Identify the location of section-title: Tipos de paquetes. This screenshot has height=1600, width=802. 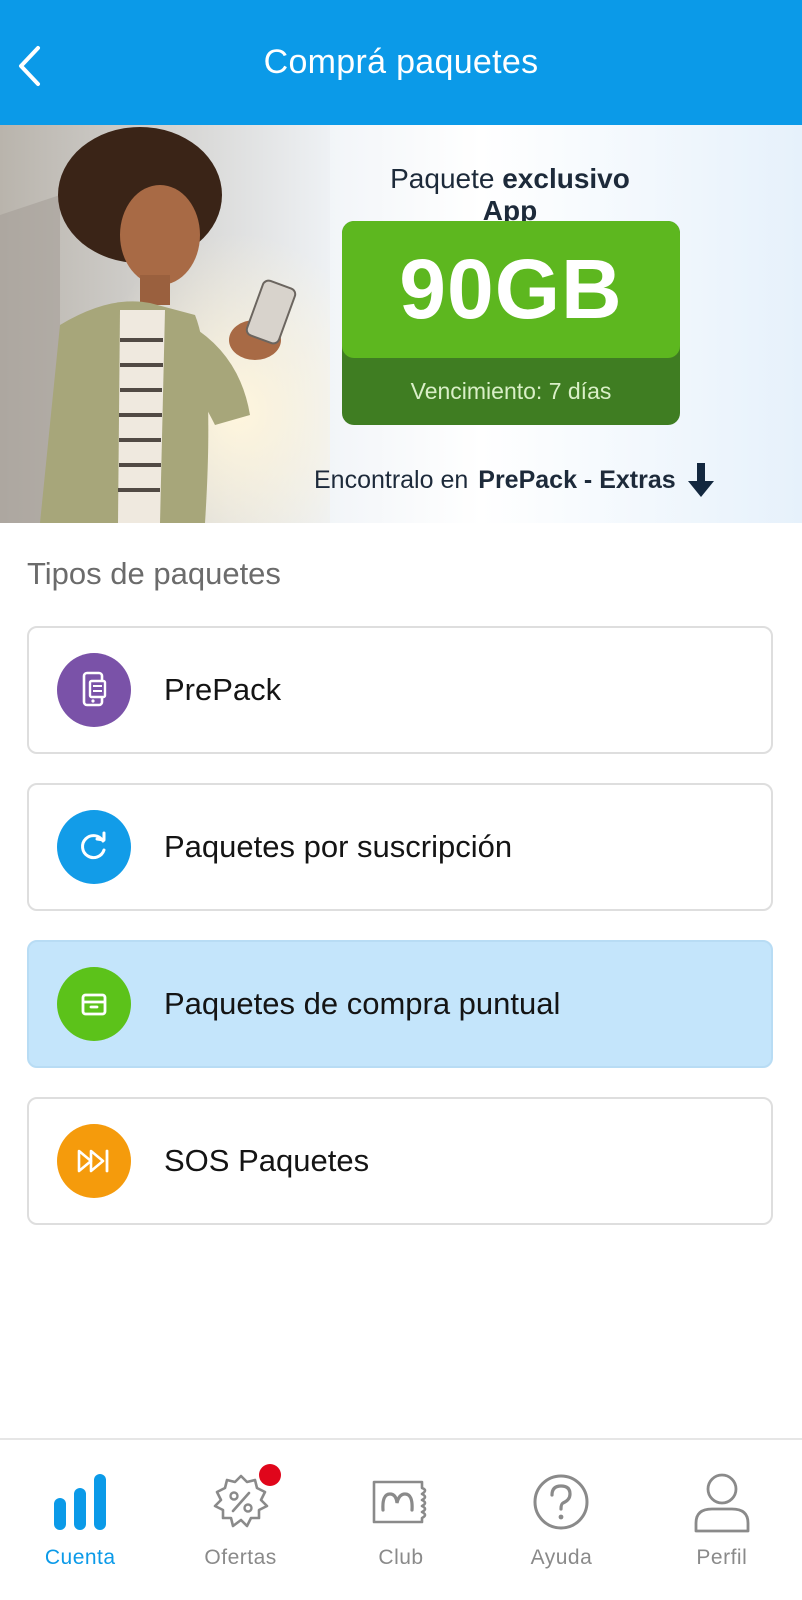
(154, 573).